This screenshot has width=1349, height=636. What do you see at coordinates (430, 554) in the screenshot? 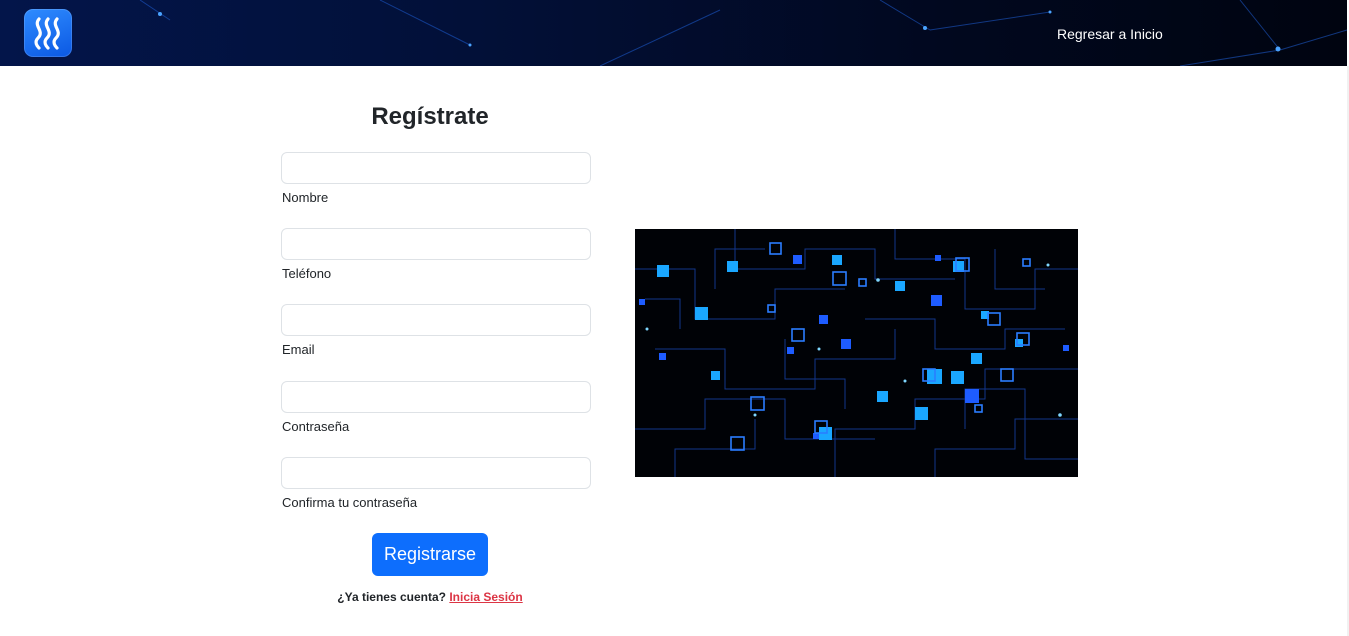
I see `register-button: Registrarse` at bounding box center [430, 554].